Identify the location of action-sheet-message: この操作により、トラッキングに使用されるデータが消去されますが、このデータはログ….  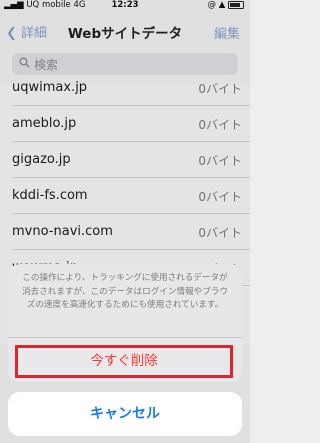
(125, 291).